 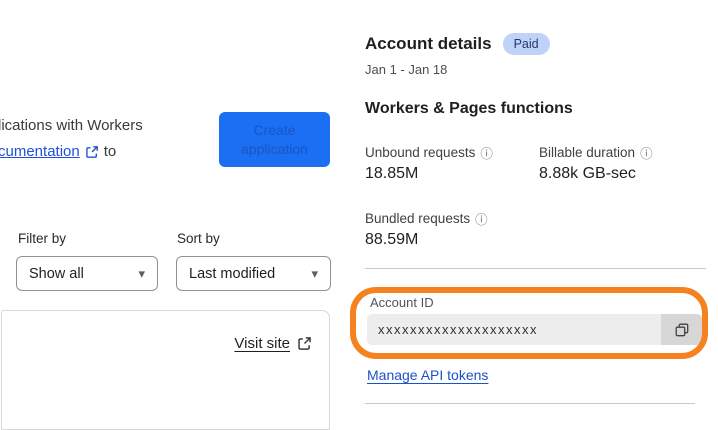 I want to click on intro-text-after-link: to, so click(x=110, y=151).